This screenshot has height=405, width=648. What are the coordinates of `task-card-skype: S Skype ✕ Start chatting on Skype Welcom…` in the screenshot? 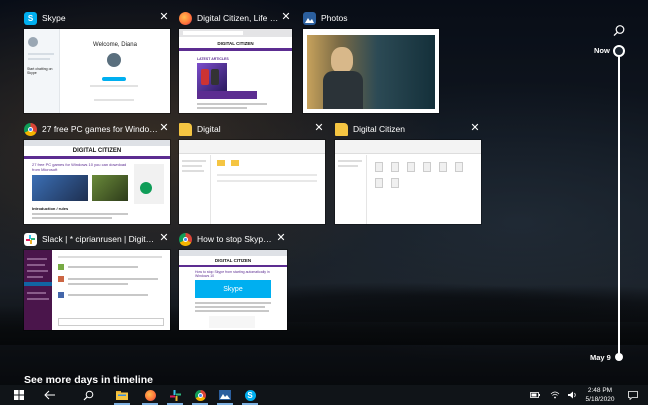 It's located at (97, 61).